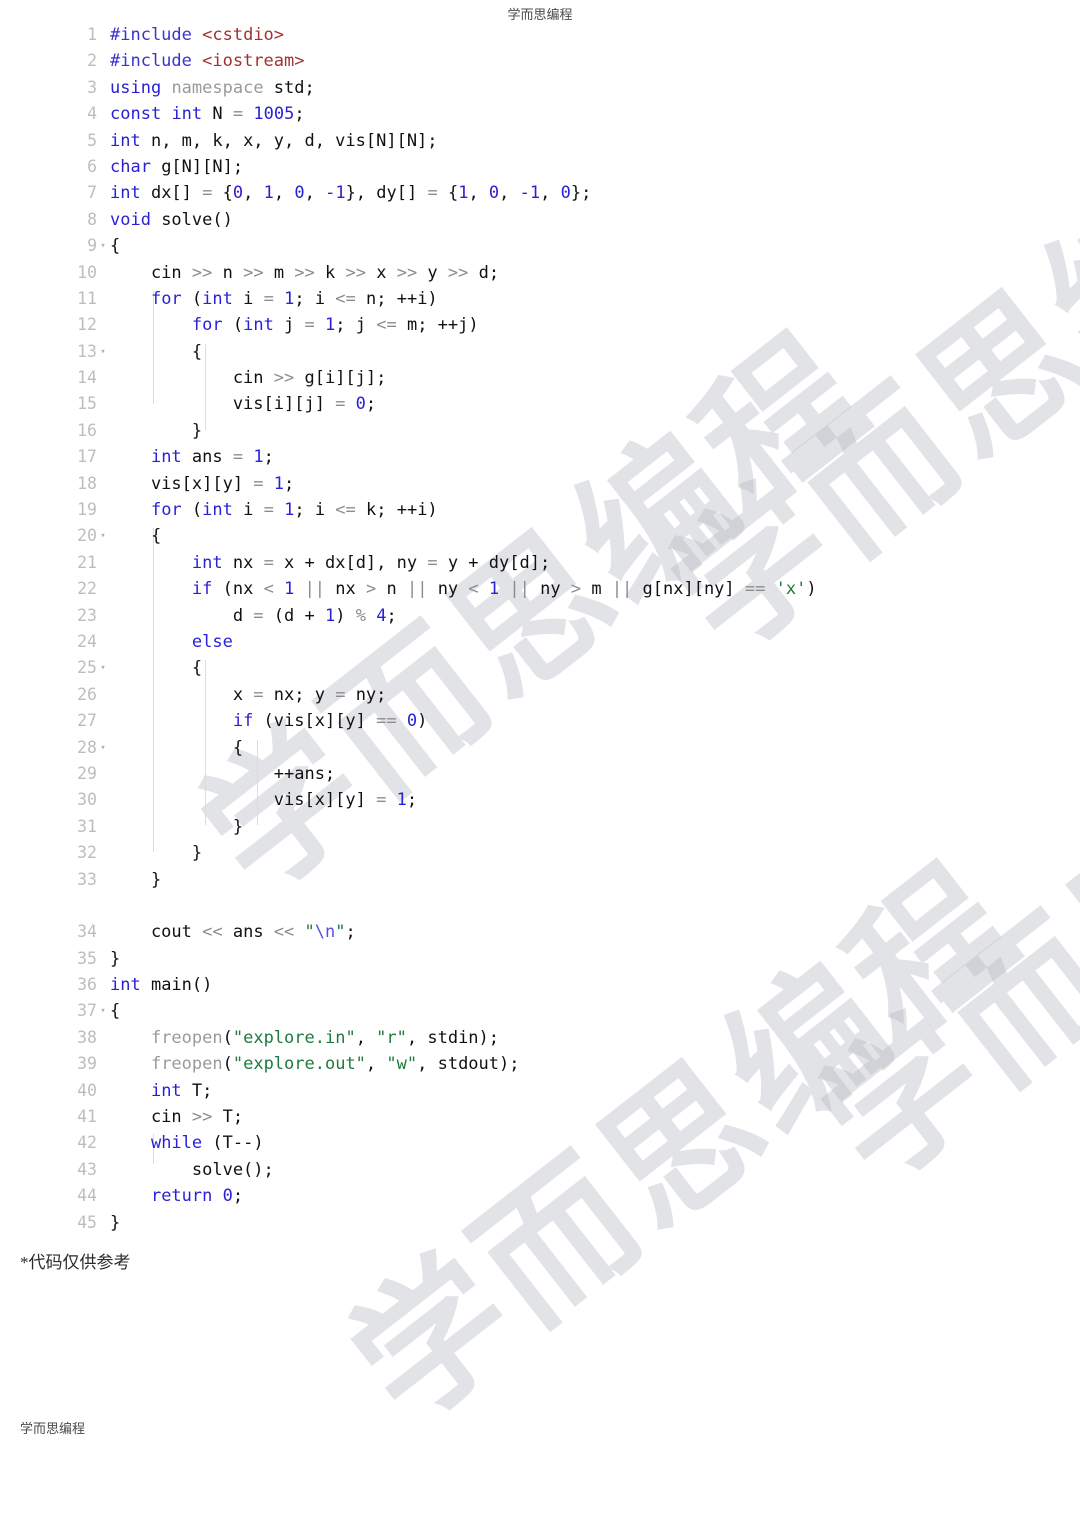 This screenshot has height=1528, width=1080. I want to click on code-line-source: freopen("explore.out", "w", stdout);, so click(315, 1064).